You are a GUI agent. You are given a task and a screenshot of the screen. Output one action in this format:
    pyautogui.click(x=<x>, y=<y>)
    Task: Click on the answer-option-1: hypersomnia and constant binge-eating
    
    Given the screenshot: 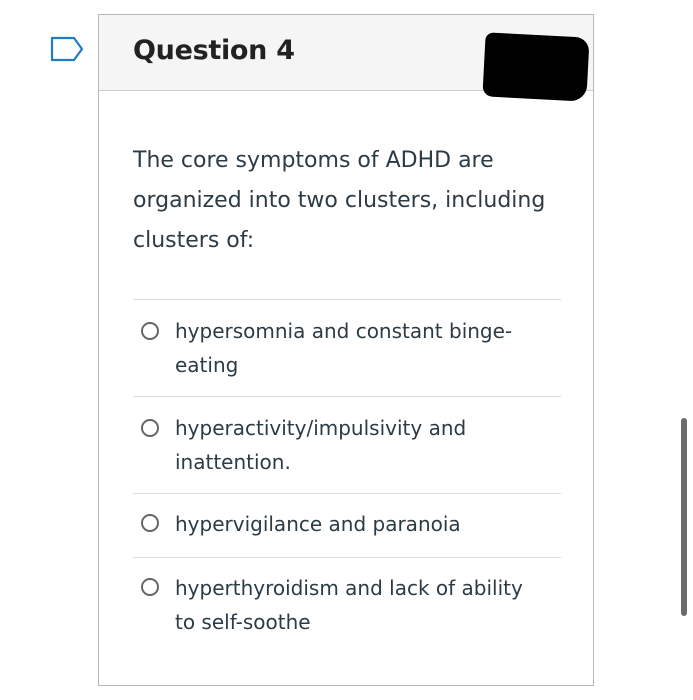 What is the action you would take?
    pyautogui.click(x=347, y=347)
    